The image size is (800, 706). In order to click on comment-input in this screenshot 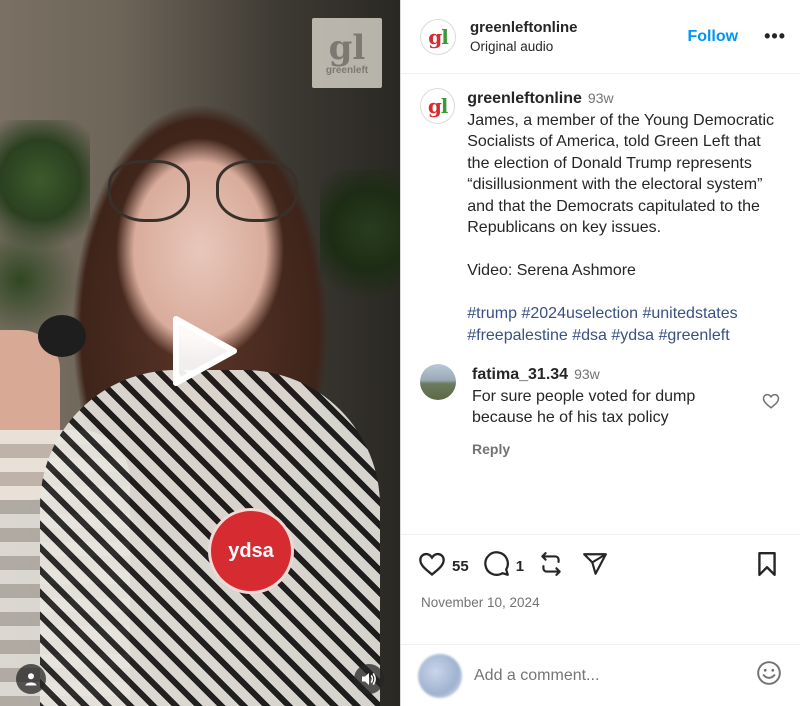, I will do `click(615, 675)`.